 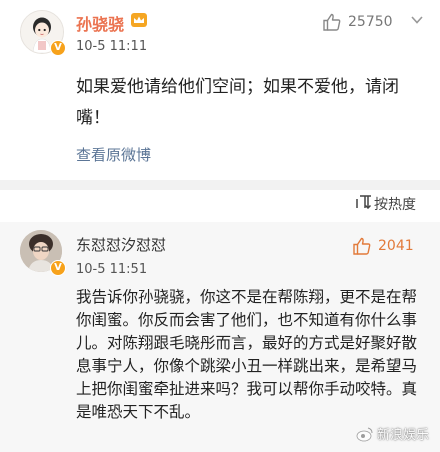 I want to click on post-like-button: 25750, so click(x=357, y=22).